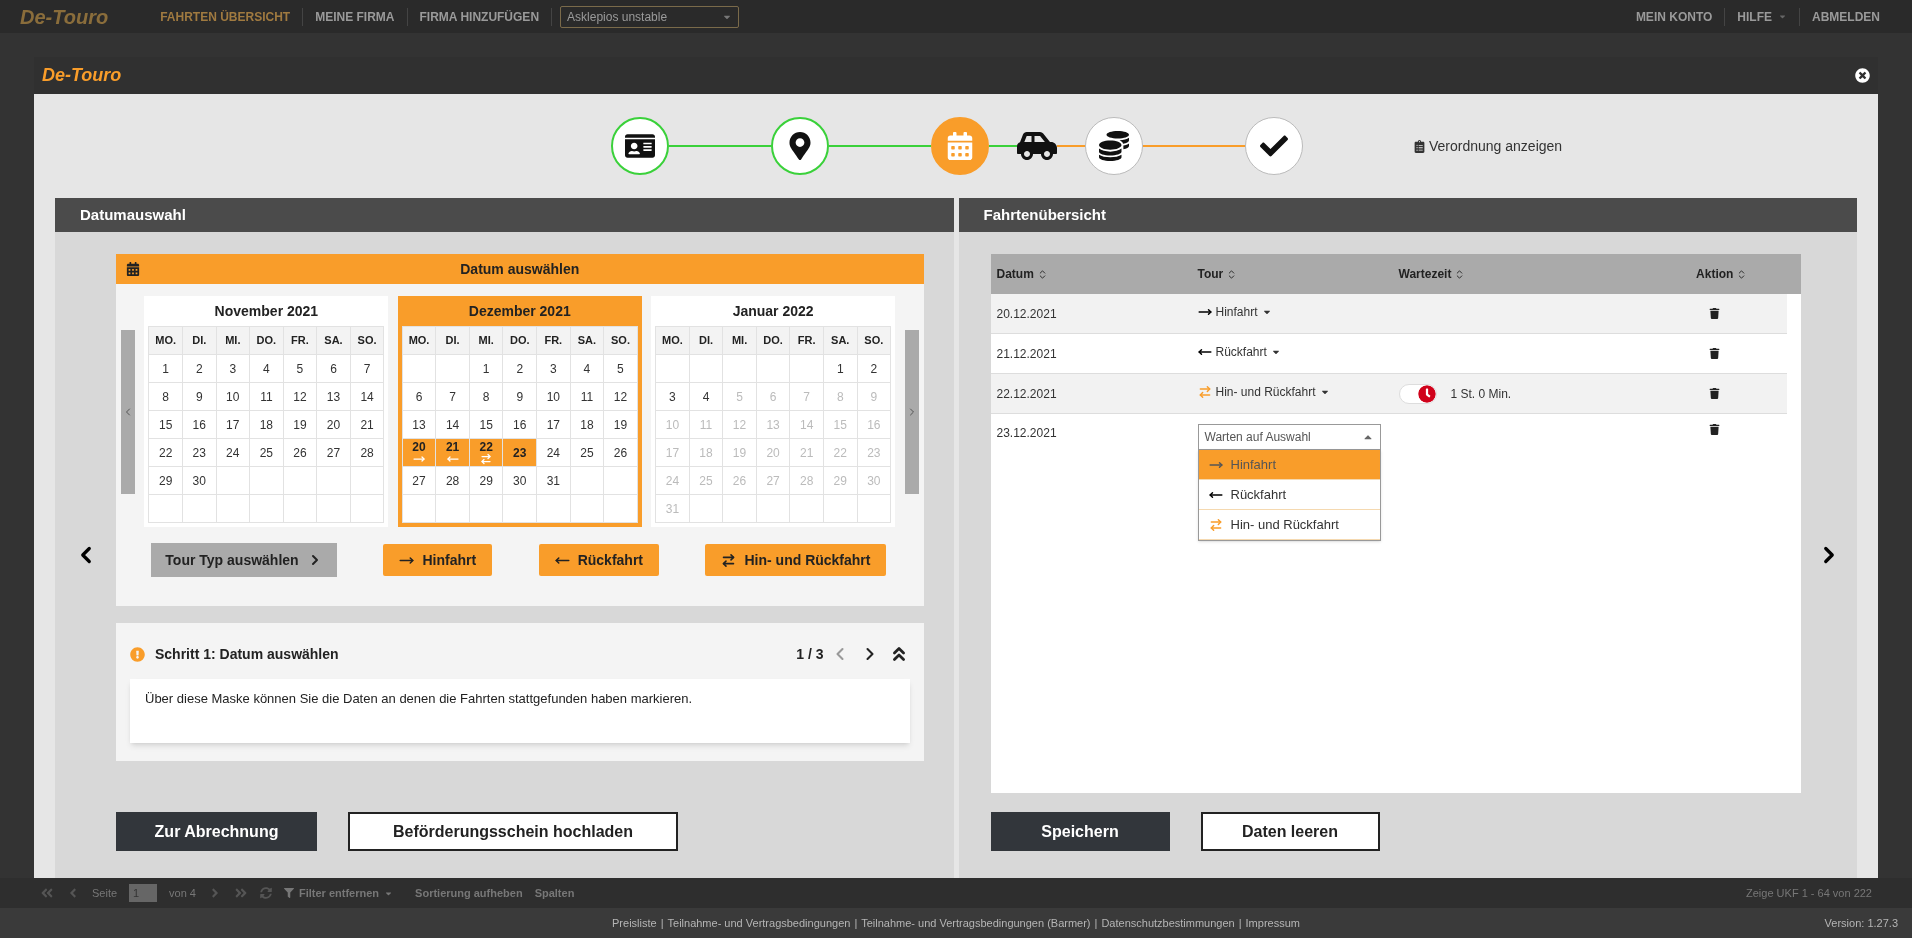 The image size is (1912, 938). I want to click on footer-link: Preisliste, so click(634, 923).